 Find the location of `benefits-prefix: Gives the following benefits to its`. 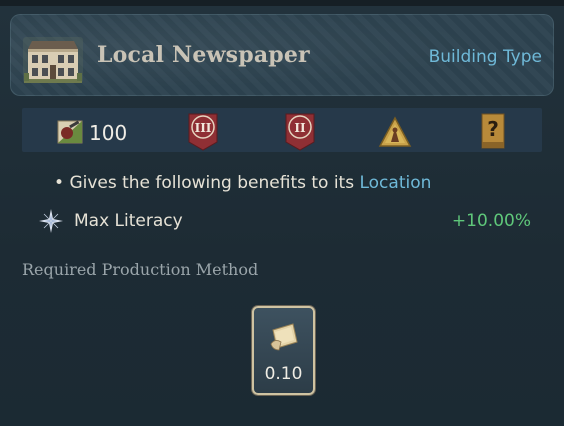

benefits-prefix: Gives the following benefits to its is located at coordinates (214, 183).